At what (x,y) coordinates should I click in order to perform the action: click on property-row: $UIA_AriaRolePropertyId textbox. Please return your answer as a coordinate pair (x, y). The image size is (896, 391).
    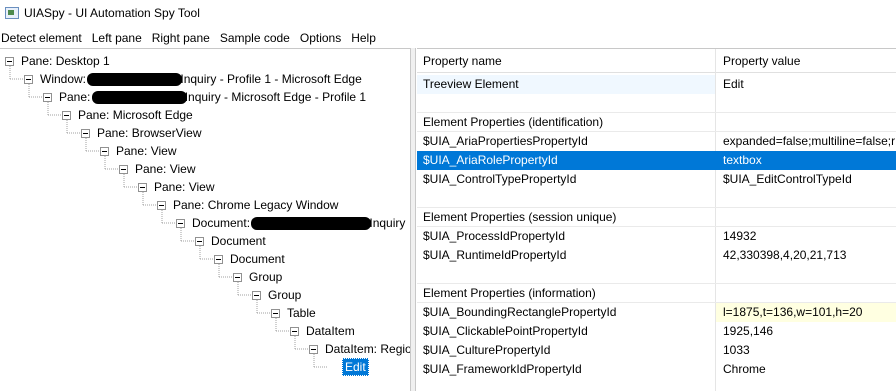
    Looking at the image, I should click on (656, 160).